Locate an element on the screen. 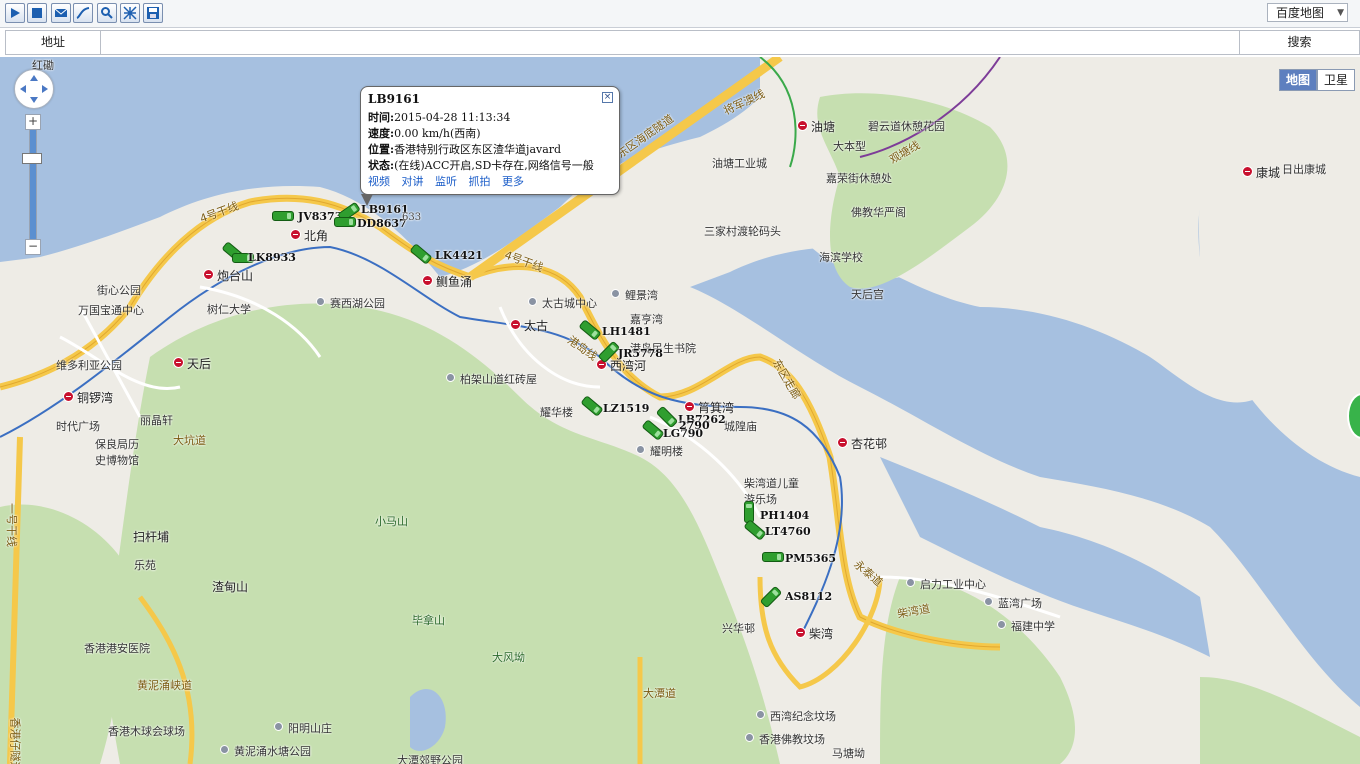 This screenshot has height=764, width=1360. popup-actions: 视频 对讲 监听 抓拍 更多 is located at coordinates (450, 181).